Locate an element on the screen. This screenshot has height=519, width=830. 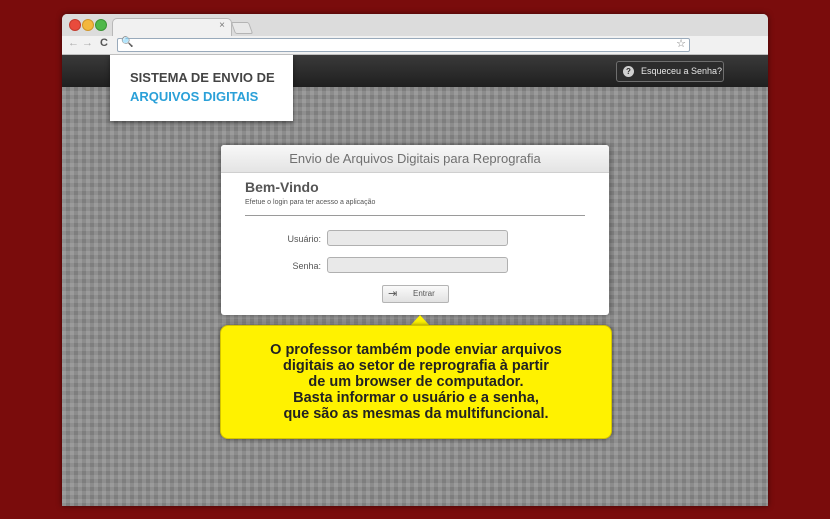
maximize-window-button is located at coordinates (101, 25).